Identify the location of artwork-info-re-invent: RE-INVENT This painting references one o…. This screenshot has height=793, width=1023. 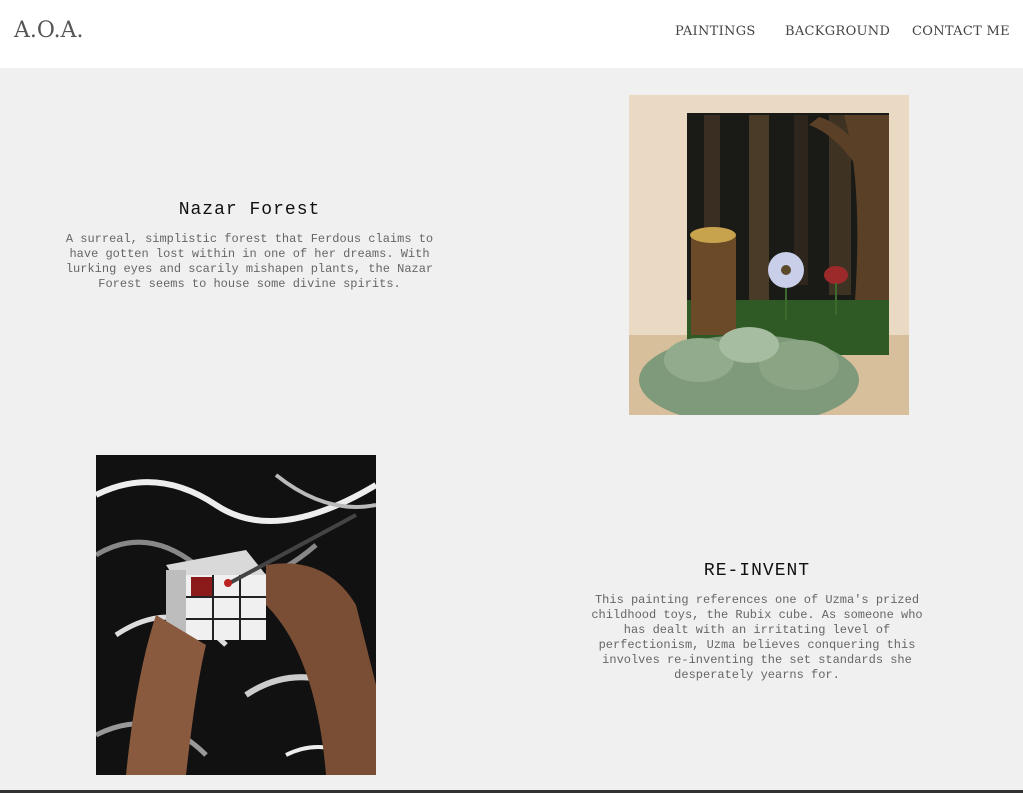
(757, 622).